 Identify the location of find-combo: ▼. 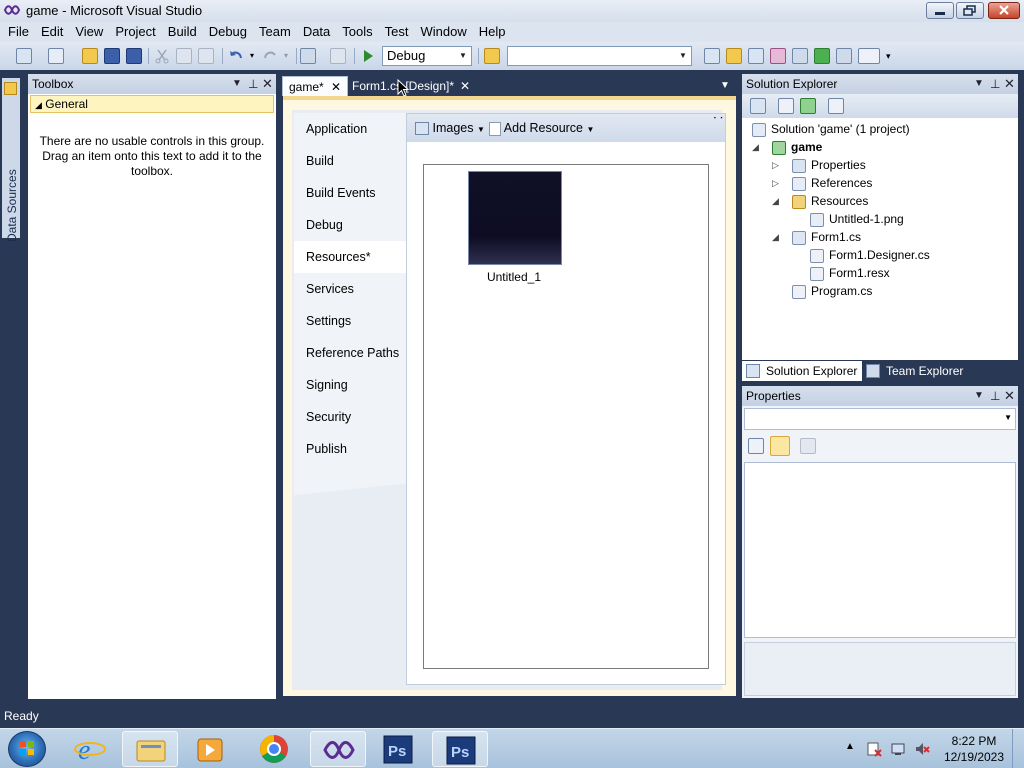
(599, 56).